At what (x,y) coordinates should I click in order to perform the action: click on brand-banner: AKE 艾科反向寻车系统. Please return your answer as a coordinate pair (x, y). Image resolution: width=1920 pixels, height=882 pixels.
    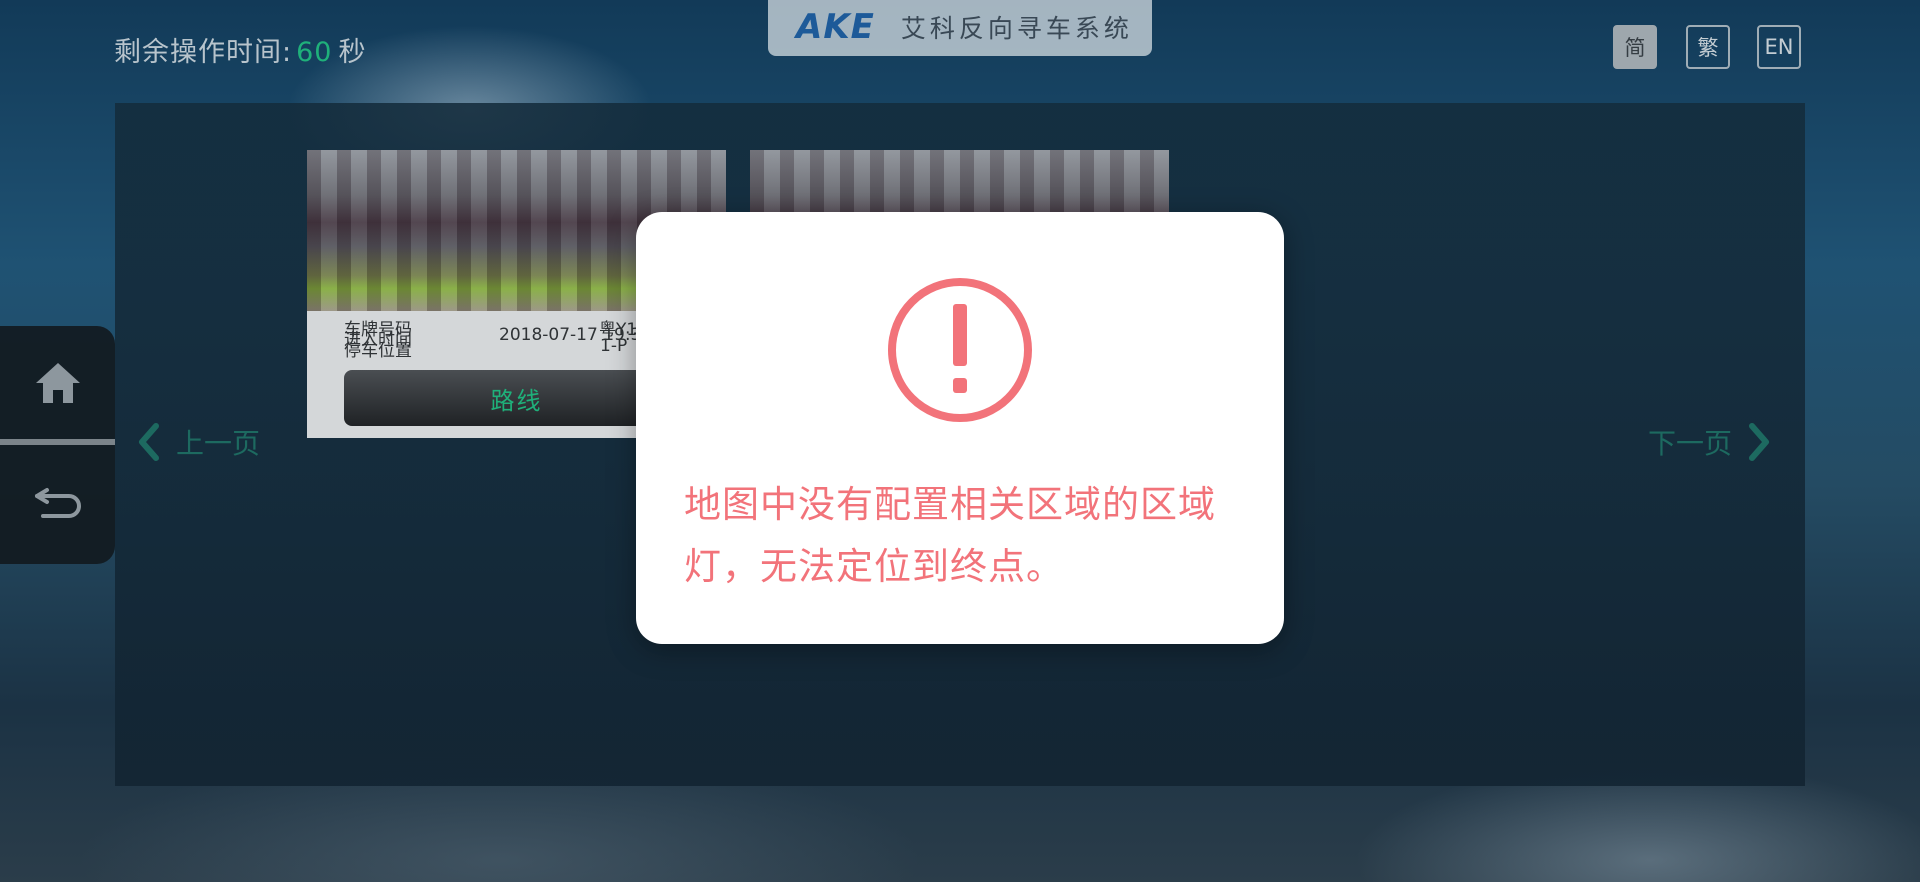
    Looking at the image, I should click on (960, 28).